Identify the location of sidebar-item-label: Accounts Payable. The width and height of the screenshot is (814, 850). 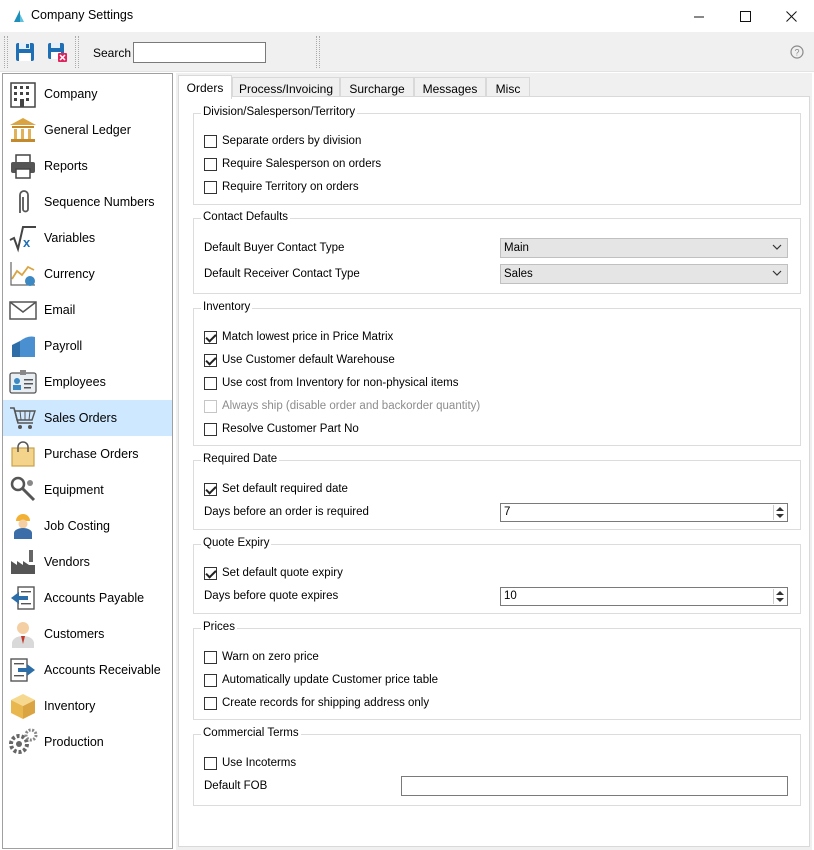
(94, 598).